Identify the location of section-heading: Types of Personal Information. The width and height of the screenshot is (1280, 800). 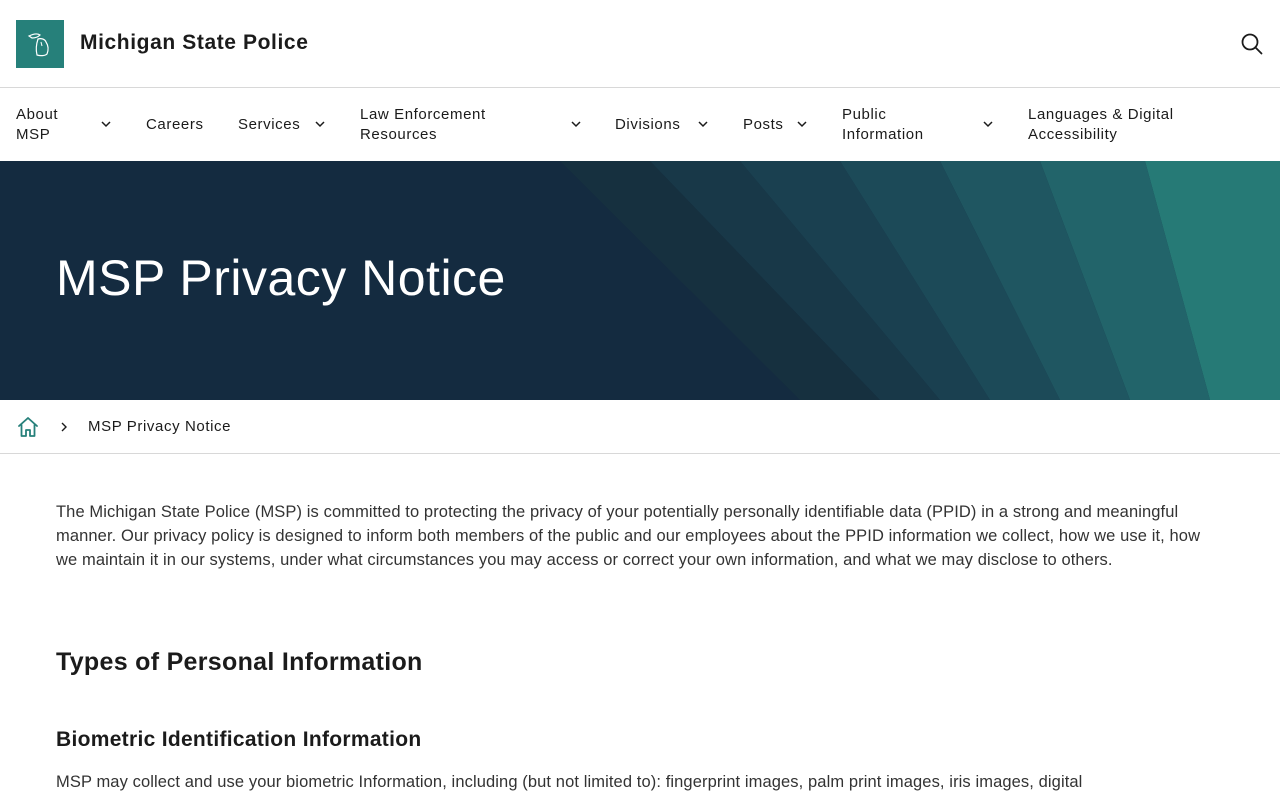
(239, 662).